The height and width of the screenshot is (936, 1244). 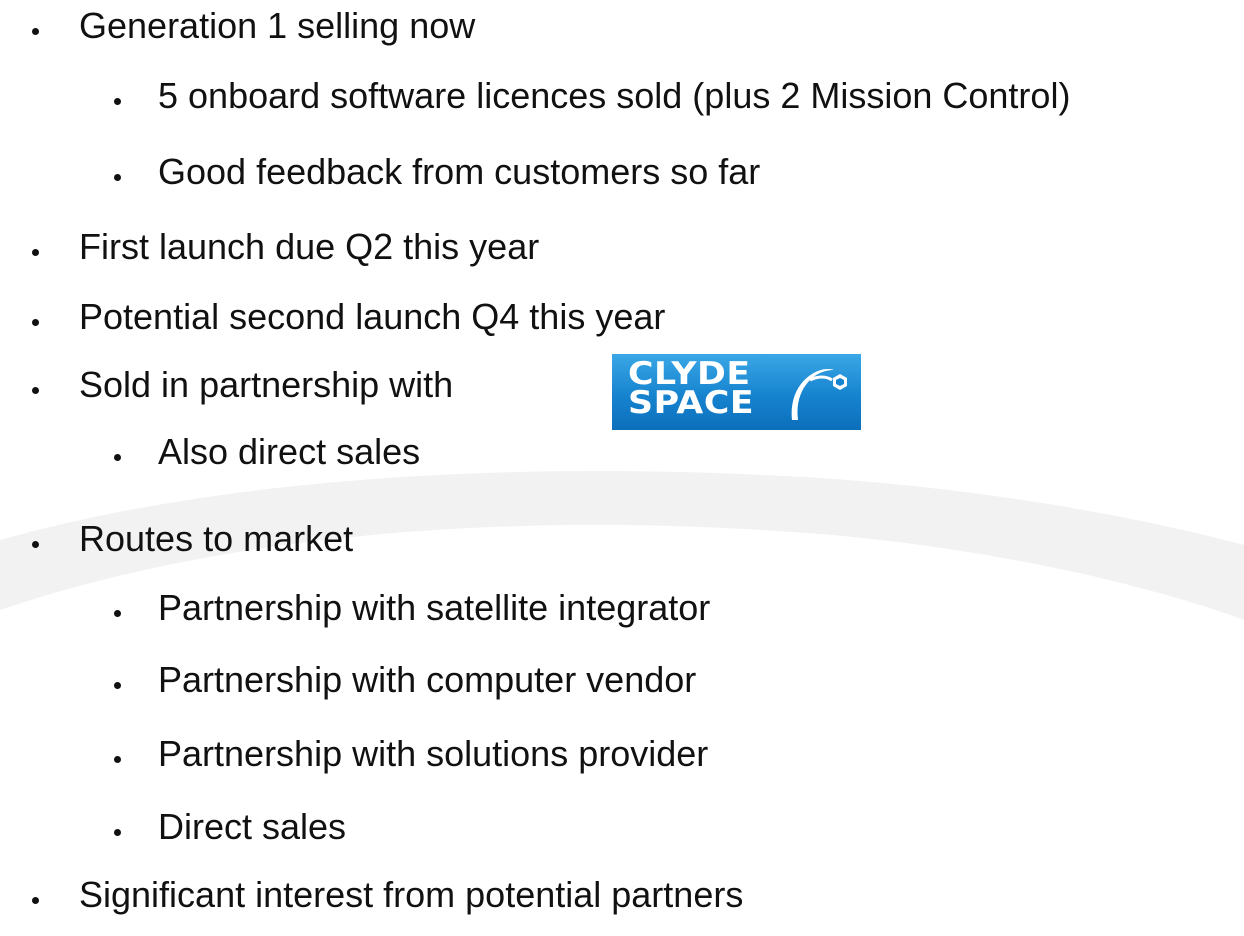 I want to click on bullet-text: Potential second launch Q4 this year, so click(x=372, y=316).